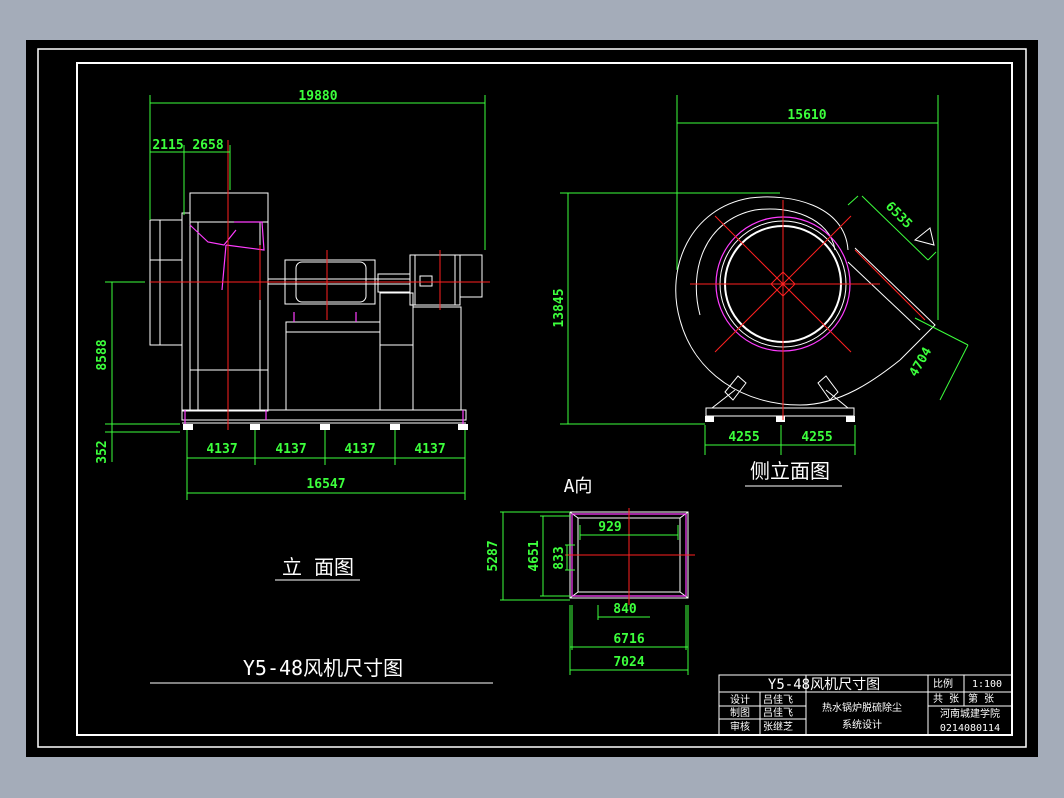  What do you see at coordinates (323, 668) in the screenshot?
I see `drawing-title: Y5-48风机尺寸图` at bounding box center [323, 668].